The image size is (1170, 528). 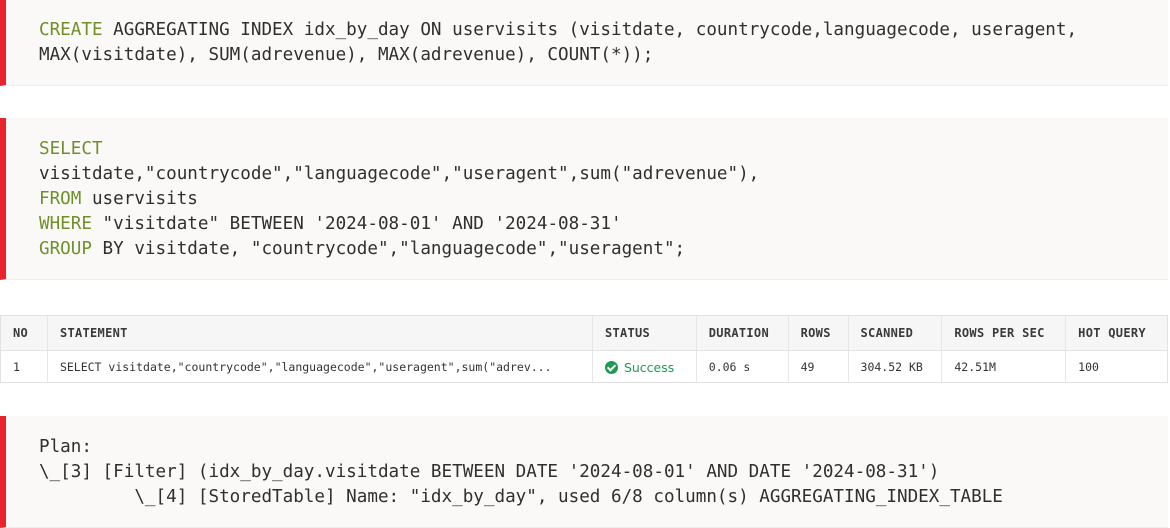 What do you see at coordinates (1004, 367) in the screenshot?
I see `cell-rows-per-sec: 42.51M` at bounding box center [1004, 367].